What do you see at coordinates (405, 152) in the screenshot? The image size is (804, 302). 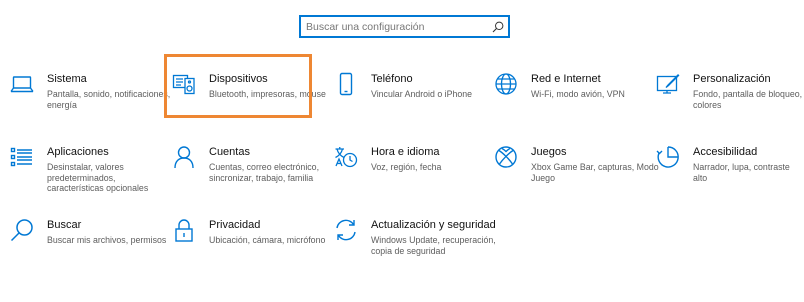 I see `tile-title: Hora e idioma` at bounding box center [405, 152].